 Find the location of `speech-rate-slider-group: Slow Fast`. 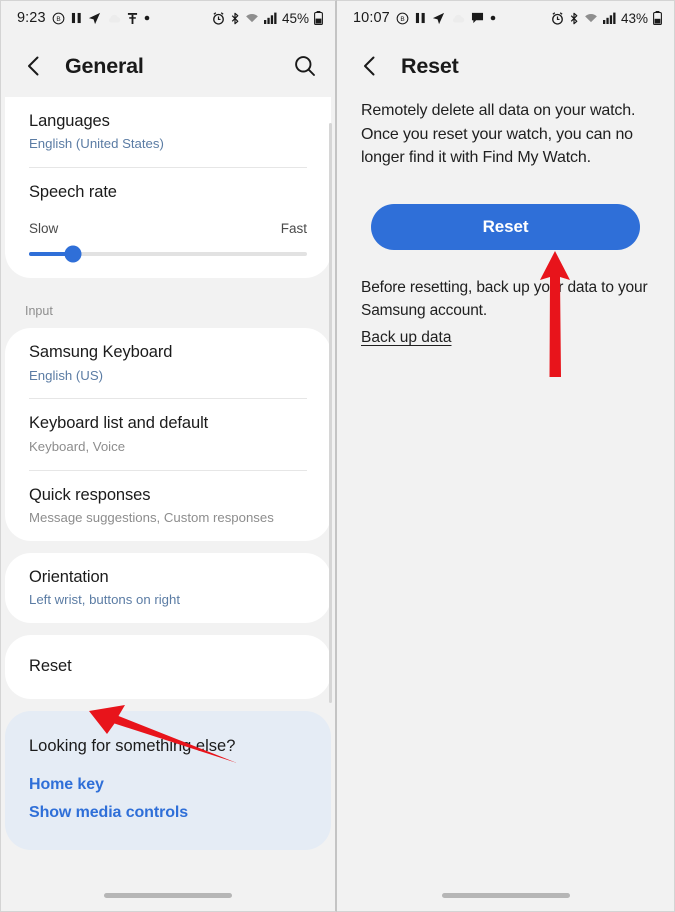

speech-rate-slider-group: Slow Fast is located at coordinates (168, 247).